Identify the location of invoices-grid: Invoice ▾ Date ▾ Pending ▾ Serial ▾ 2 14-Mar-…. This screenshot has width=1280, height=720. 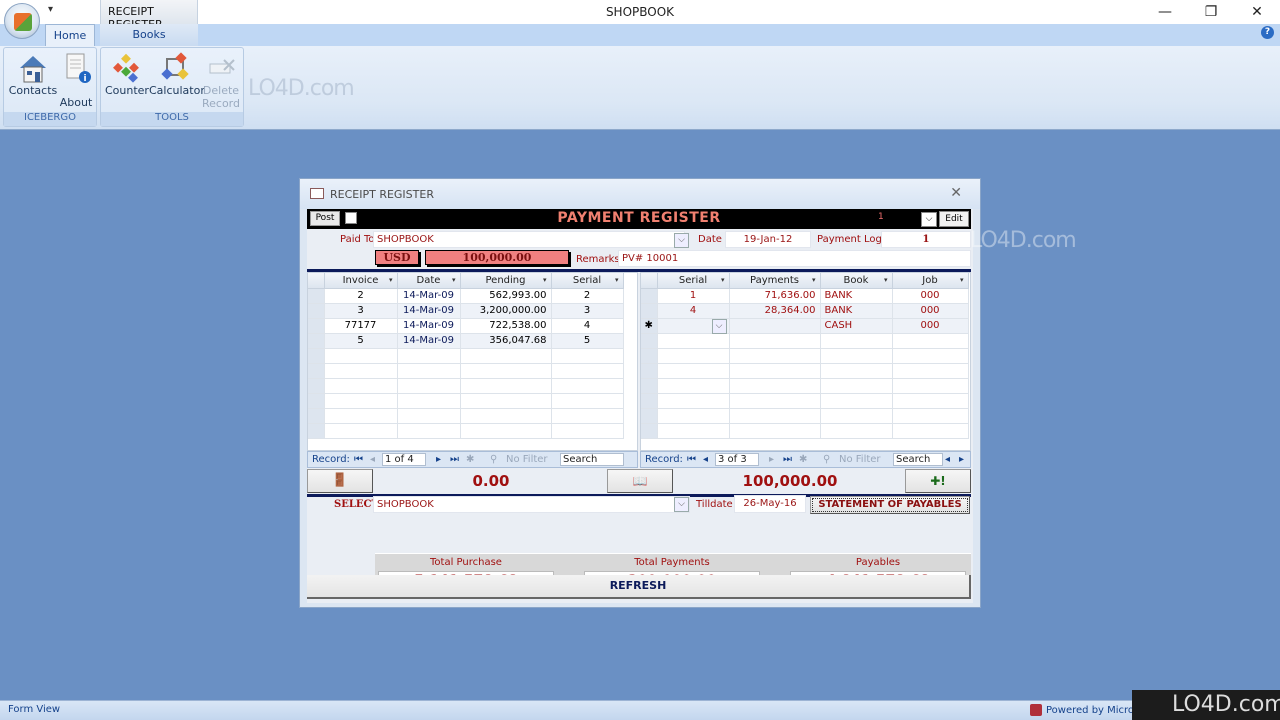
(472, 361).